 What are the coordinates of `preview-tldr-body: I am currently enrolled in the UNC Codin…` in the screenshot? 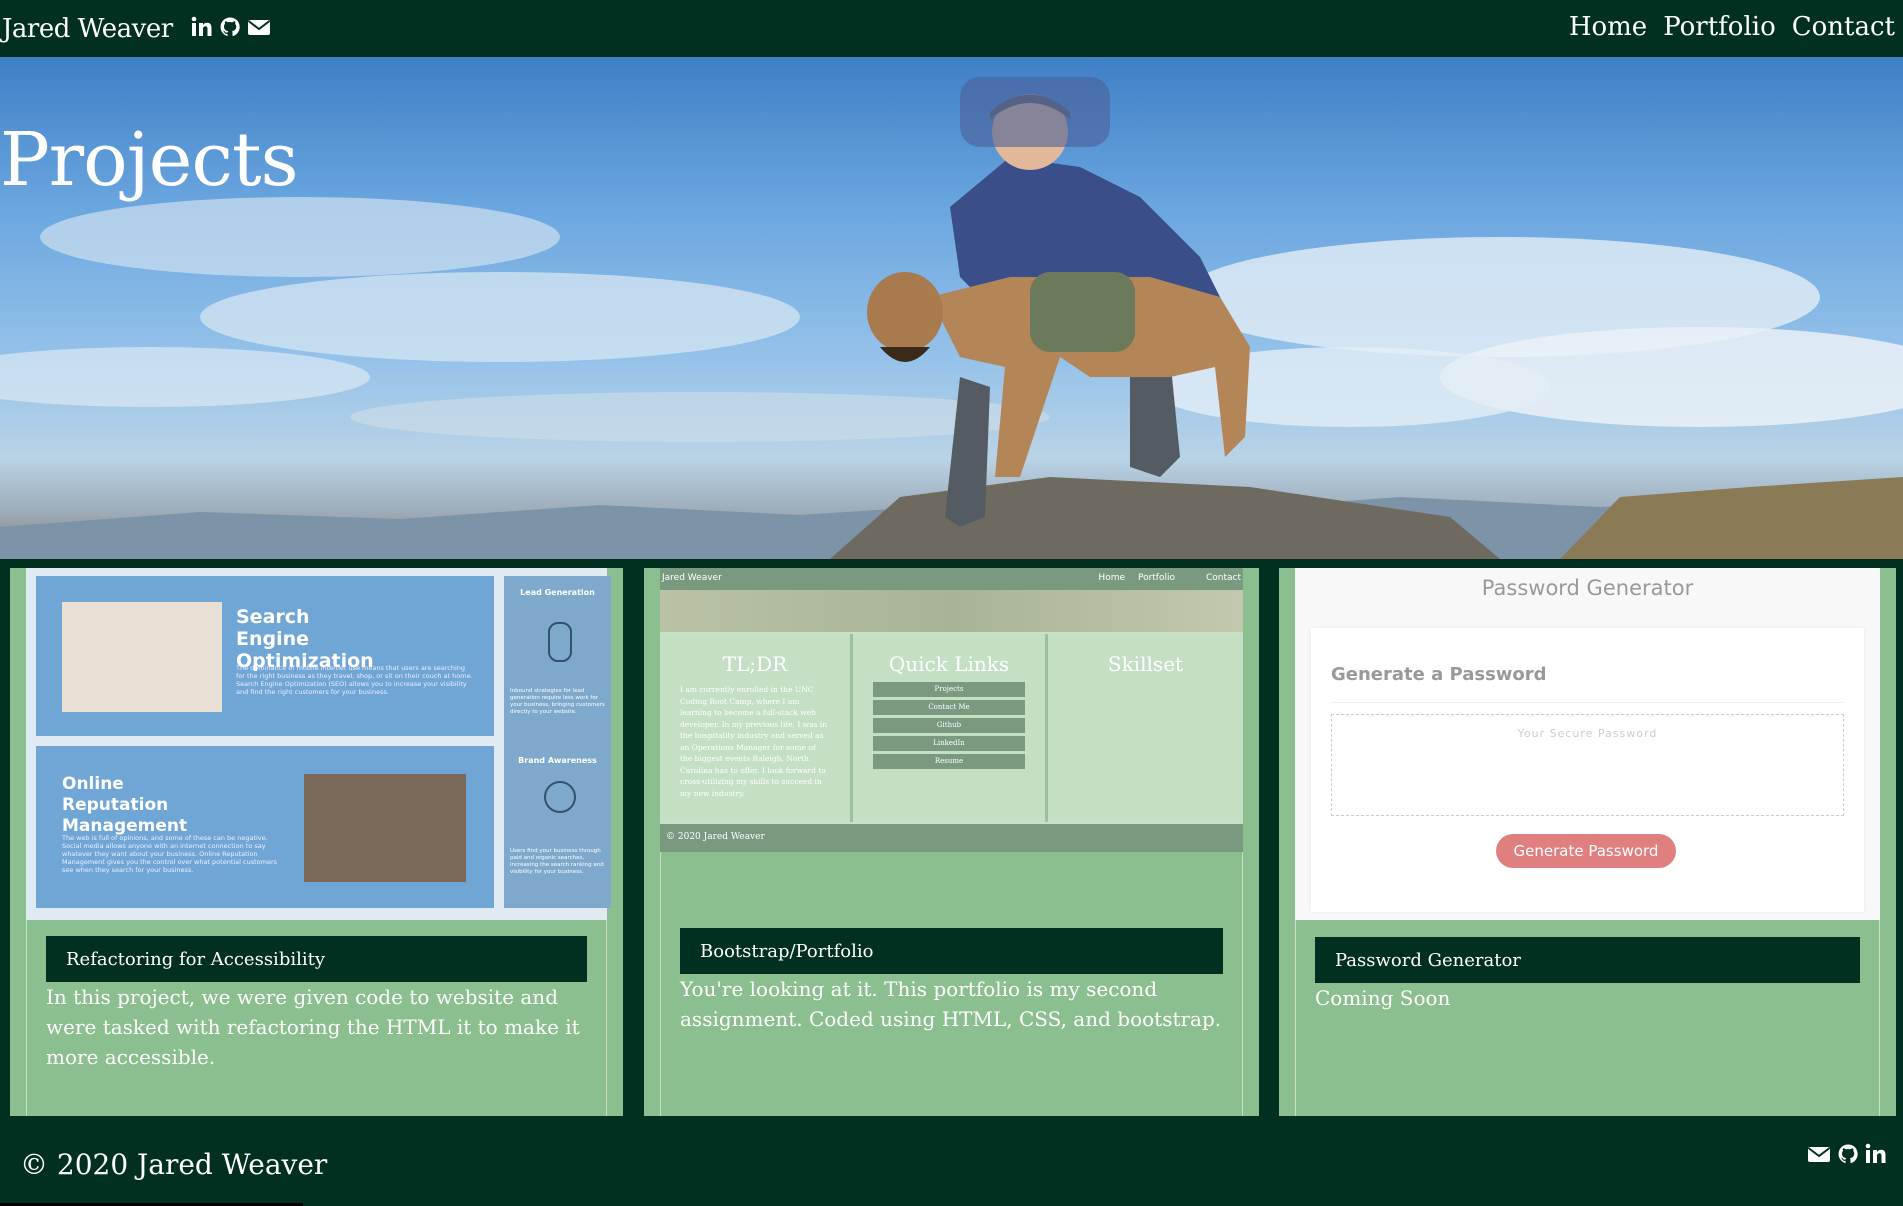 It's located at (754, 741).